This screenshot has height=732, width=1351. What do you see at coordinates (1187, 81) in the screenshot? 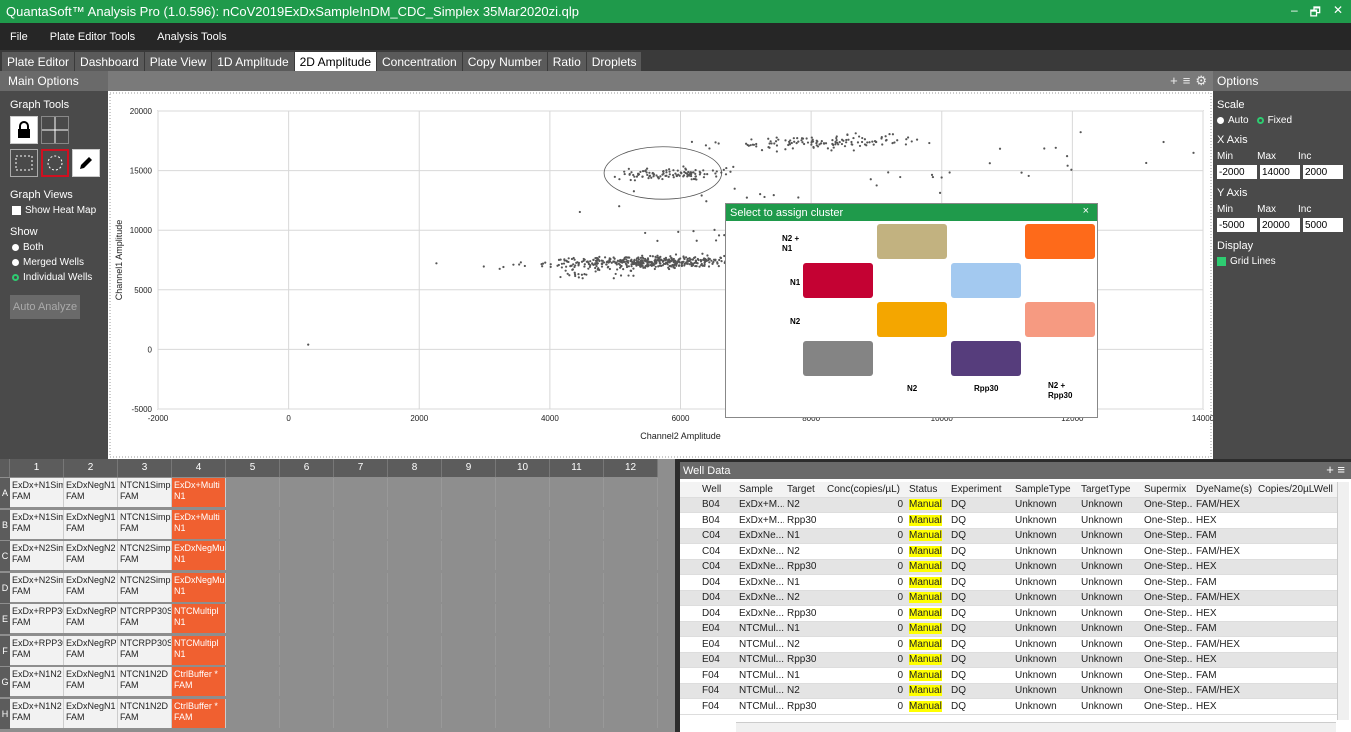
I see `menu-icon: ≡` at bounding box center [1187, 81].